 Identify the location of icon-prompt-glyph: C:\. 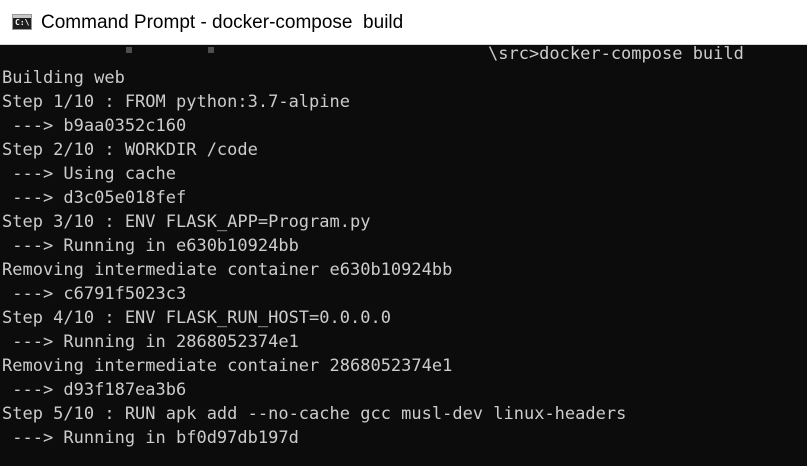
(22, 22).